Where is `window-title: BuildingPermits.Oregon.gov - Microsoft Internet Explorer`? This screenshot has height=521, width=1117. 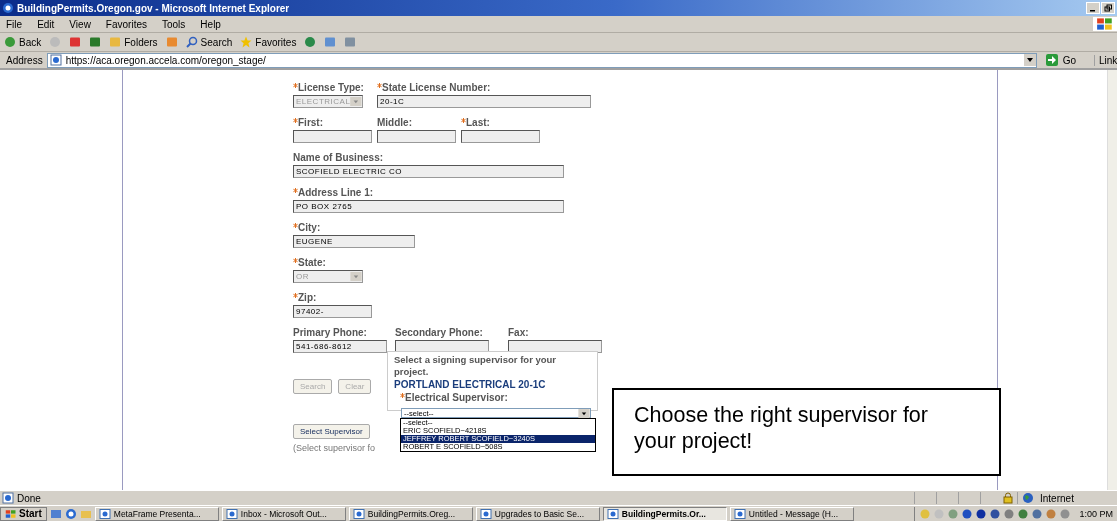
window-title: BuildingPermits.Oregon.gov - Microsoft Internet Explorer is located at coordinates (153, 8).